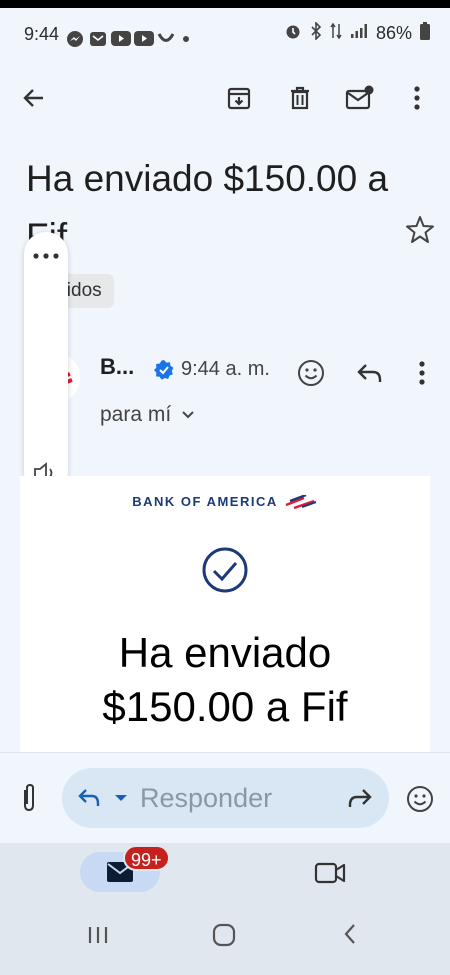 The image size is (450, 975). What do you see at coordinates (224, 935) in the screenshot?
I see `home-icon` at bounding box center [224, 935].